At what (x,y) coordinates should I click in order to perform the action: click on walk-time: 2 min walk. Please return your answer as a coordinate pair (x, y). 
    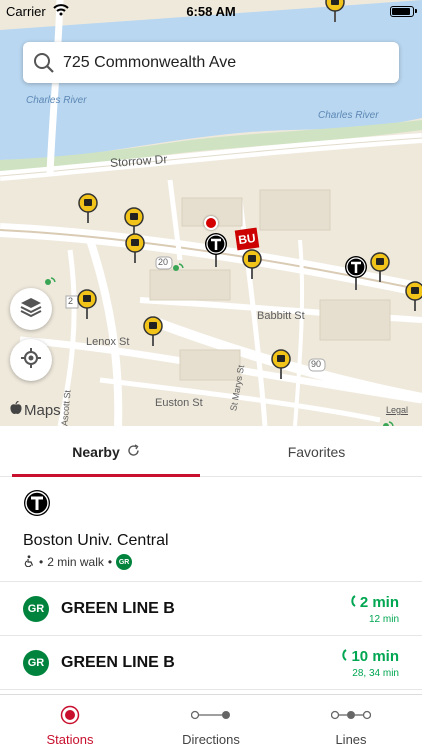
    Looking at the image, I should click on (75, 562).